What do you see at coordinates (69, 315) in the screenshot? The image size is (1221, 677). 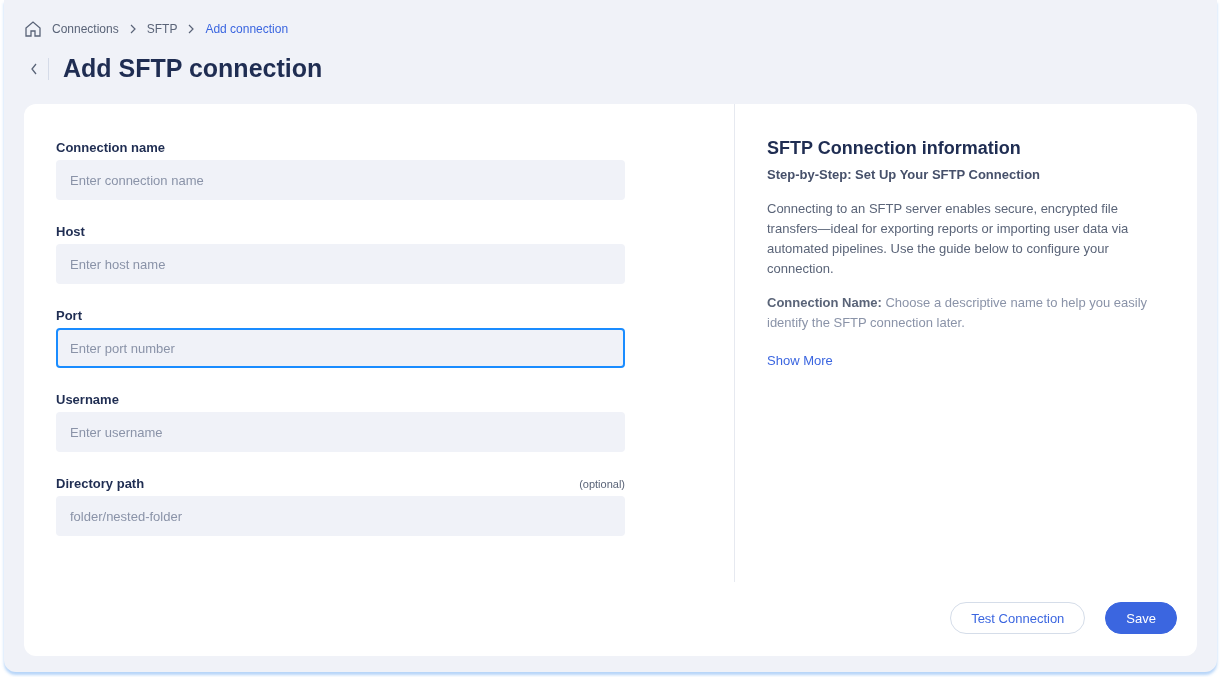 I see `field-label: Port` at bounding box center [69, 315].